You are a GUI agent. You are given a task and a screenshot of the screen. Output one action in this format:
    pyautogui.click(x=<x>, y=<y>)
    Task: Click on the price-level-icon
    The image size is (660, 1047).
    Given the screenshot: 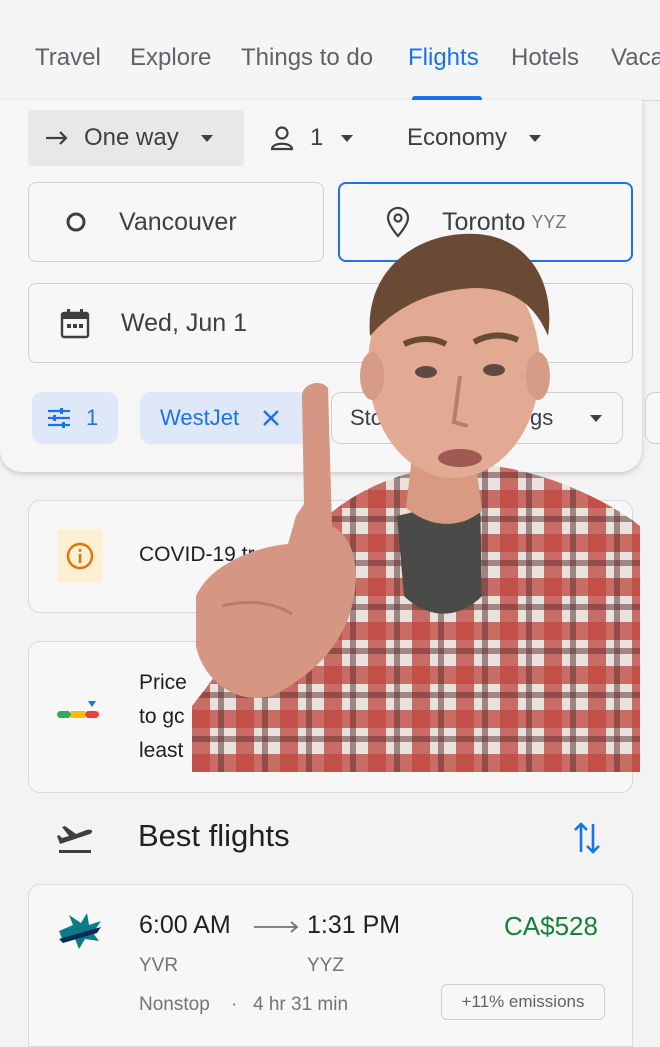 What is the action you would take?
    pyautogui.click(x=78, y=709)
    